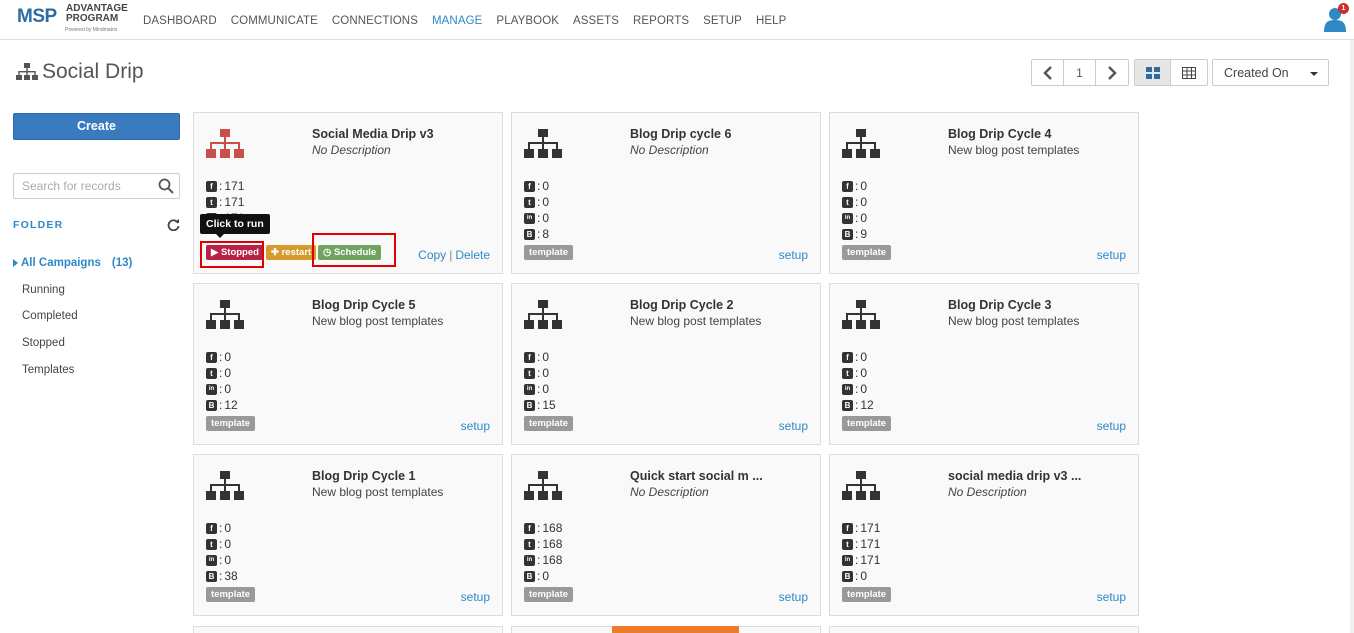 The image size is (1354, 633). What do you see at coordinates (173, 224) in the screenshot?
I see `refresh-icon` at bounding box center [173, 224].